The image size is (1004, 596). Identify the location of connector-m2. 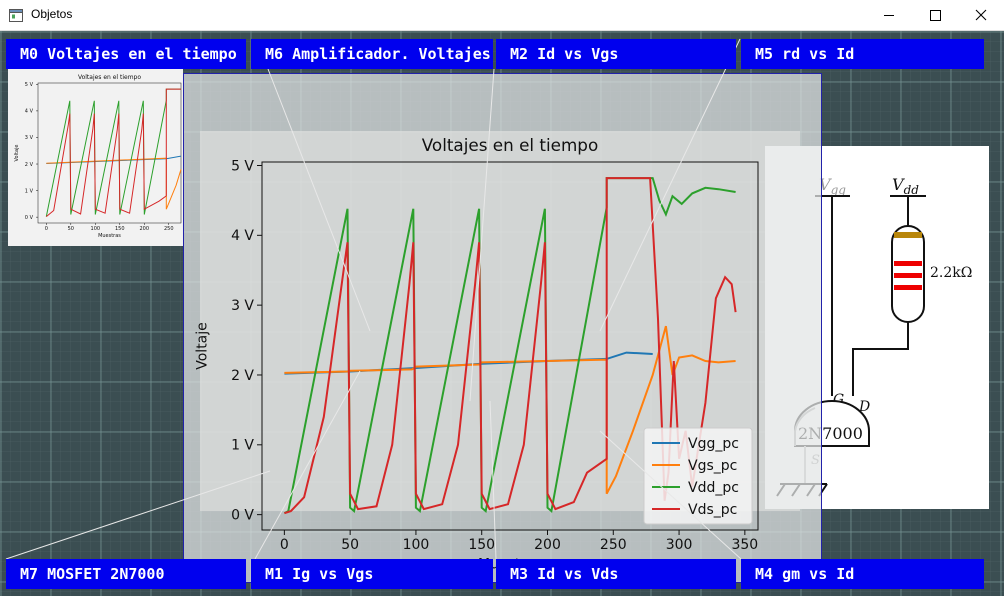
(482, 235).